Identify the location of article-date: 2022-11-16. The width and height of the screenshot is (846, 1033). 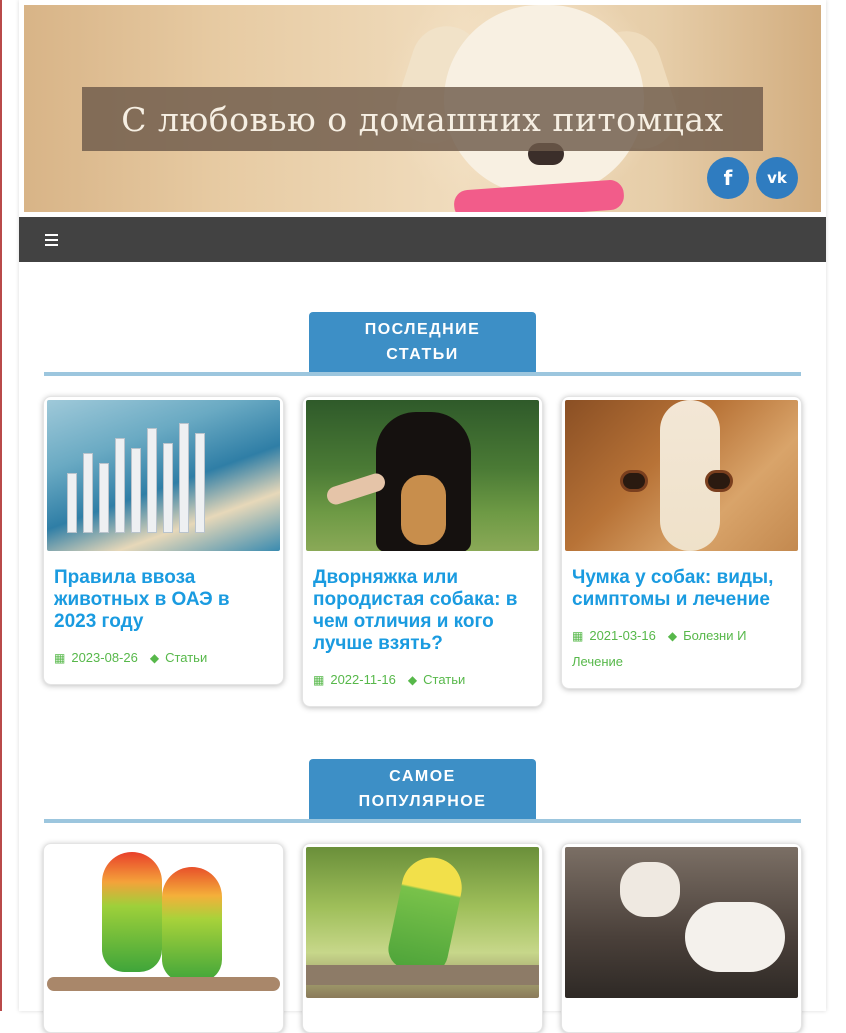
(363, 679).